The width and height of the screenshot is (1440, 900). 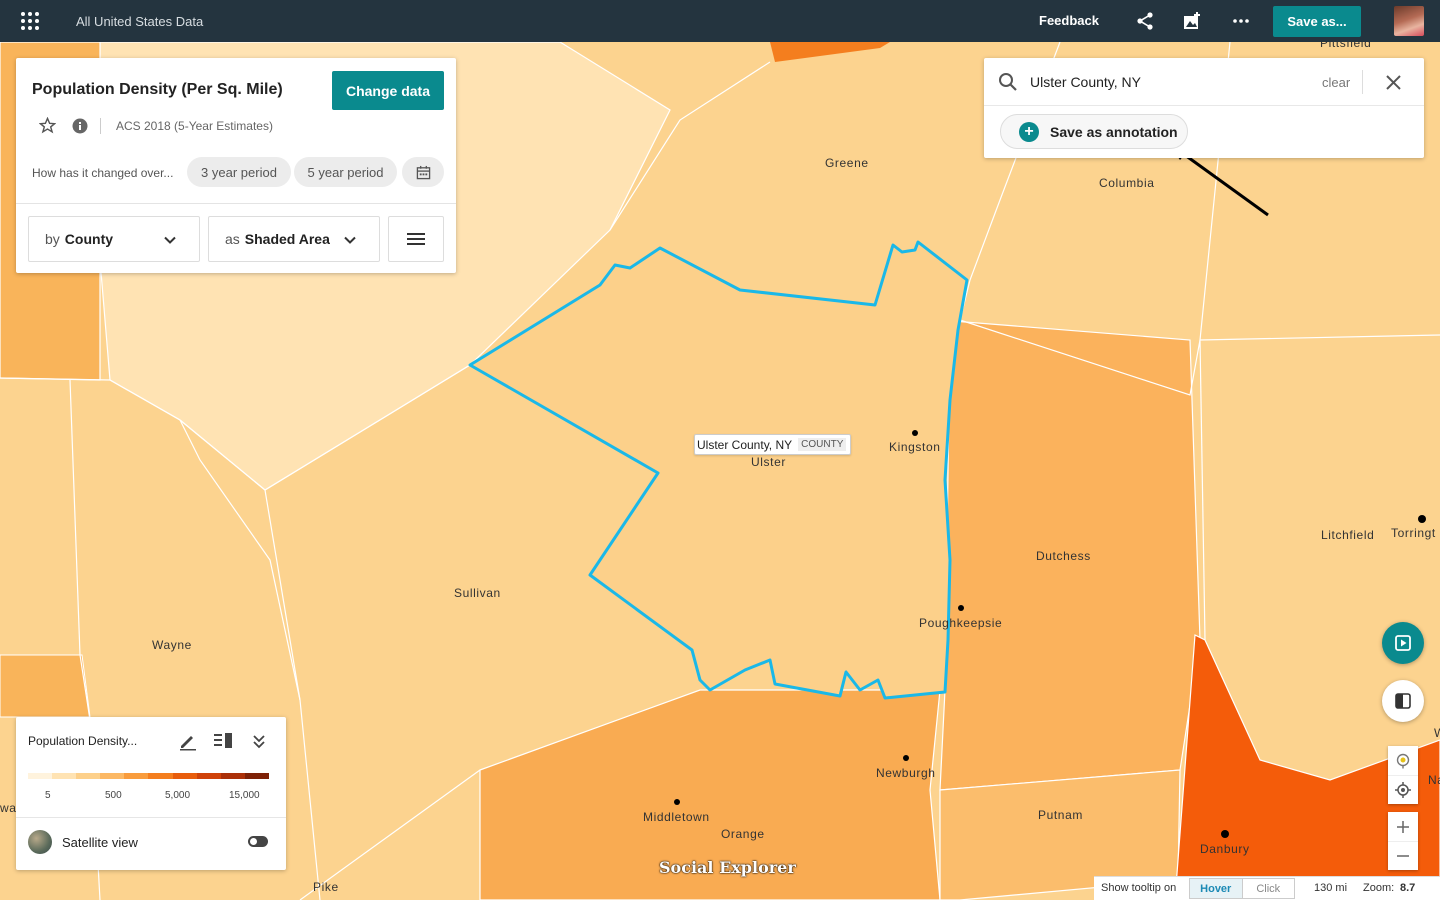 I want to click on legend-tick: 5, so click(x=48, y=795).